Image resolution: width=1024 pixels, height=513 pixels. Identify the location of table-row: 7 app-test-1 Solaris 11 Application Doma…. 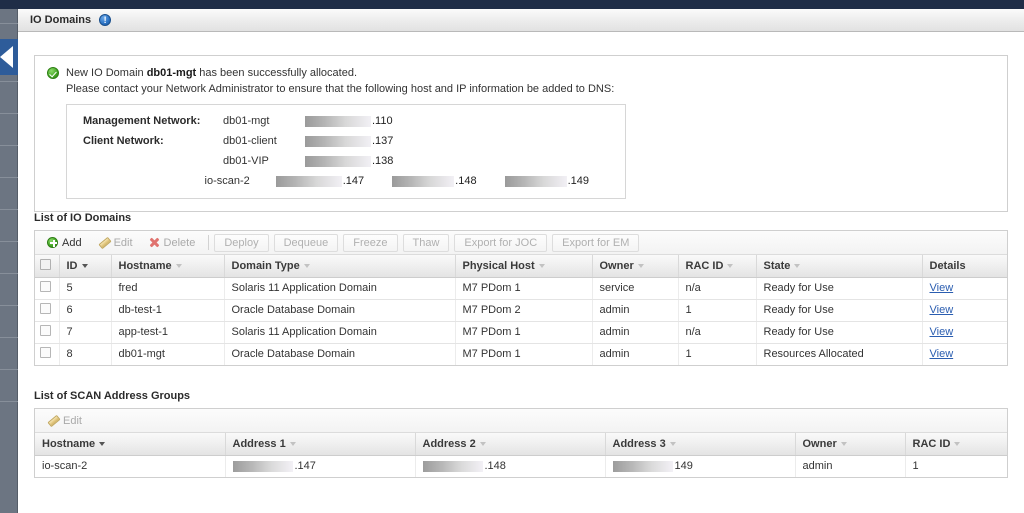
(521, 332).